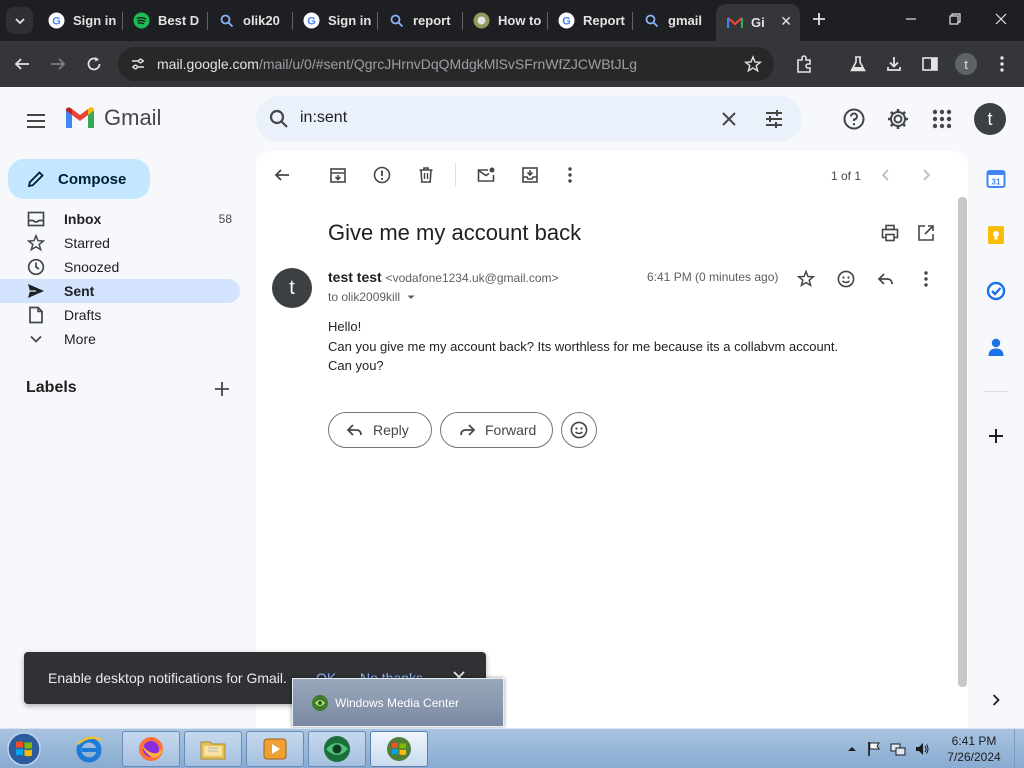 The width and height of the screenshot is (1024, 768). Describe the element at coordinates (996, 179) in the screenshot. I see `calendar-addon: 31` at that location.